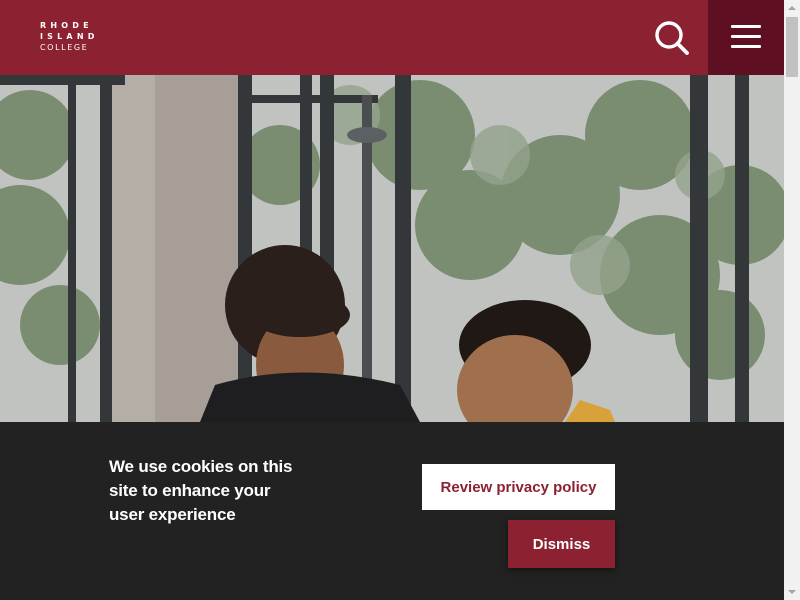 This screenshot has height=600, width=800. I want to click on site-header: RHODE ISLAND COLLEGE, so click(392, 37).